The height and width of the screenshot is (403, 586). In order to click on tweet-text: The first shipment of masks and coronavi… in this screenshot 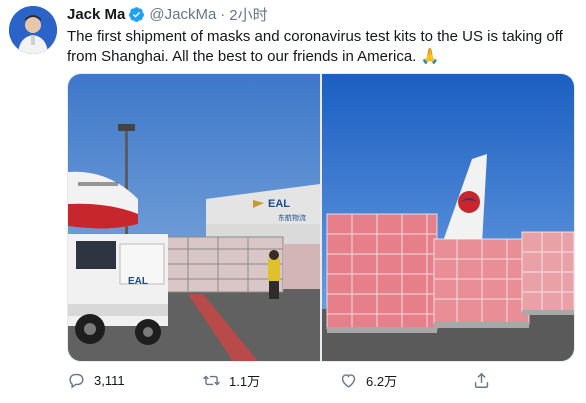, I will do `click(319, 47)`.